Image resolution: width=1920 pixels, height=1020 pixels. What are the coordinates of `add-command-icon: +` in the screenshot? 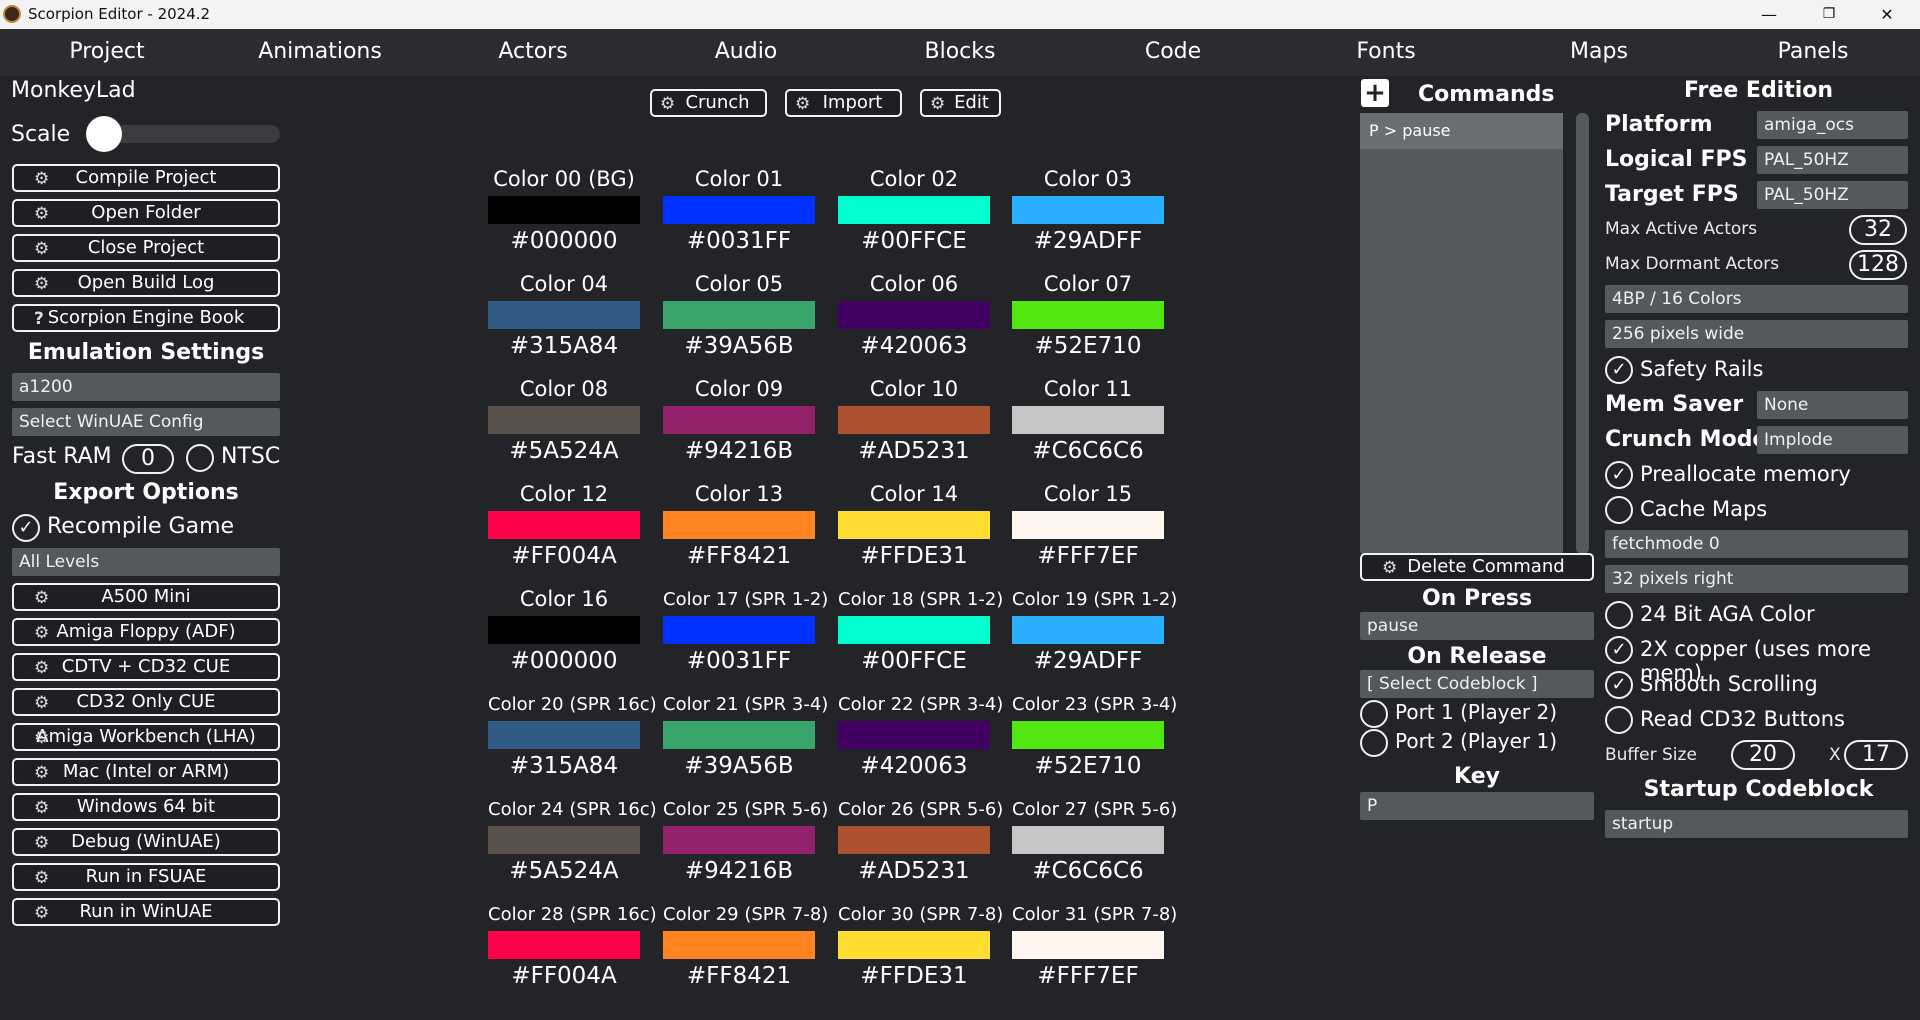 It's located at (1375, 93).